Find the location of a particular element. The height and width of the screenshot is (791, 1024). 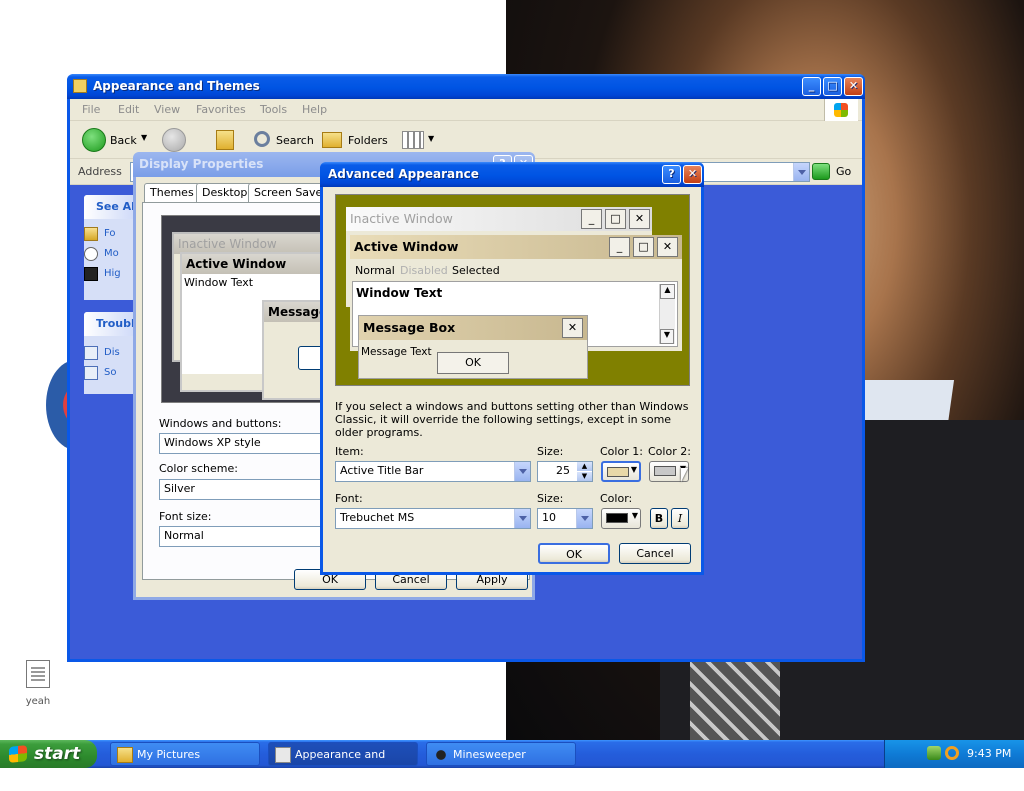

italic-button: I is located at coordinates (680, 518).